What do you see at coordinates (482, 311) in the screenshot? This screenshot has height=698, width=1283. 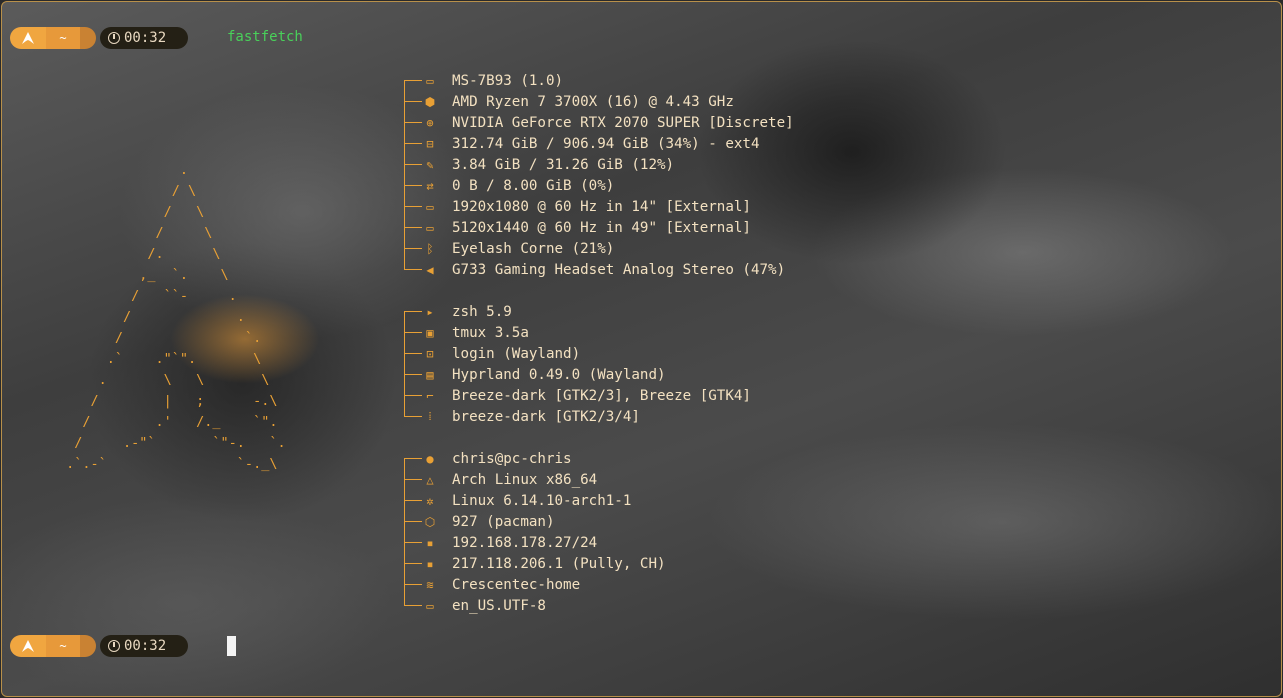 I see `info-value: zsh 5.9` at bounding box center [482, 311].